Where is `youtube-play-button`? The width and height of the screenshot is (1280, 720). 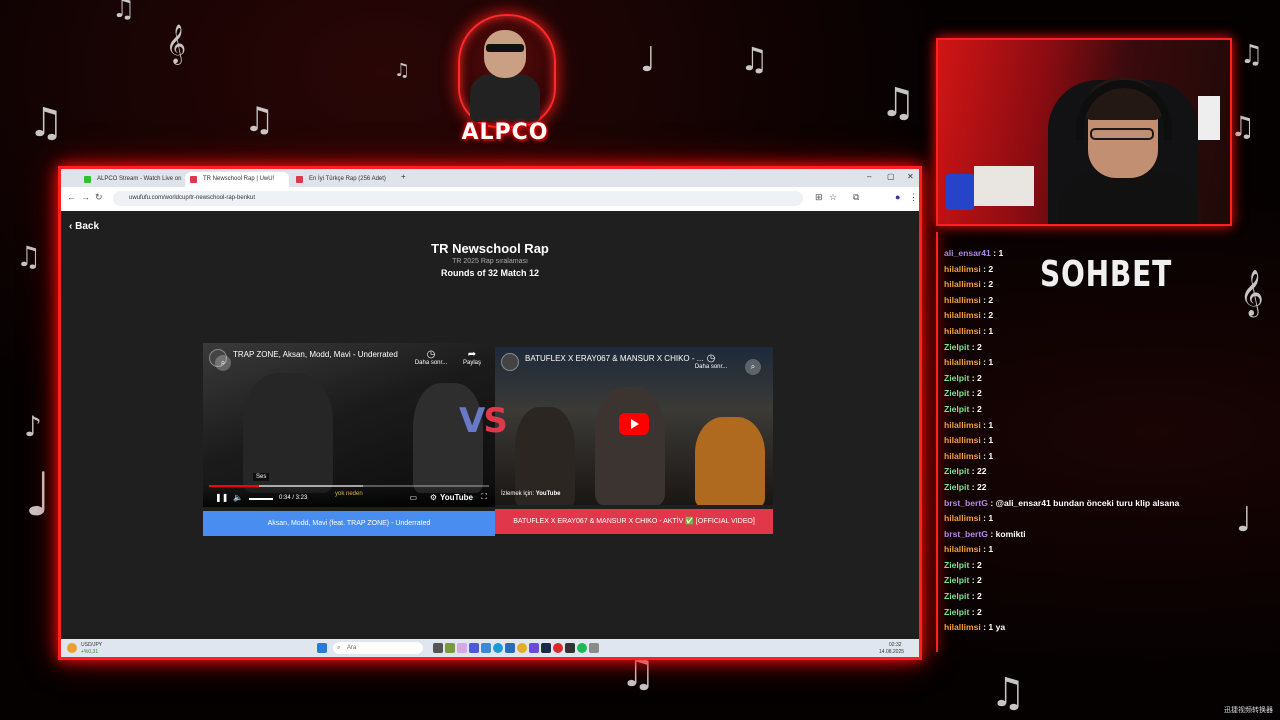 youtube-play-button is located at coordinates (634, 424).